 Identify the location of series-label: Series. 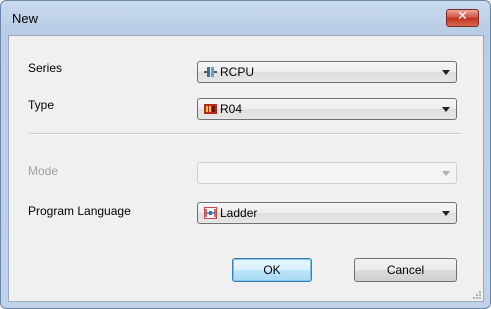
(45, 68).